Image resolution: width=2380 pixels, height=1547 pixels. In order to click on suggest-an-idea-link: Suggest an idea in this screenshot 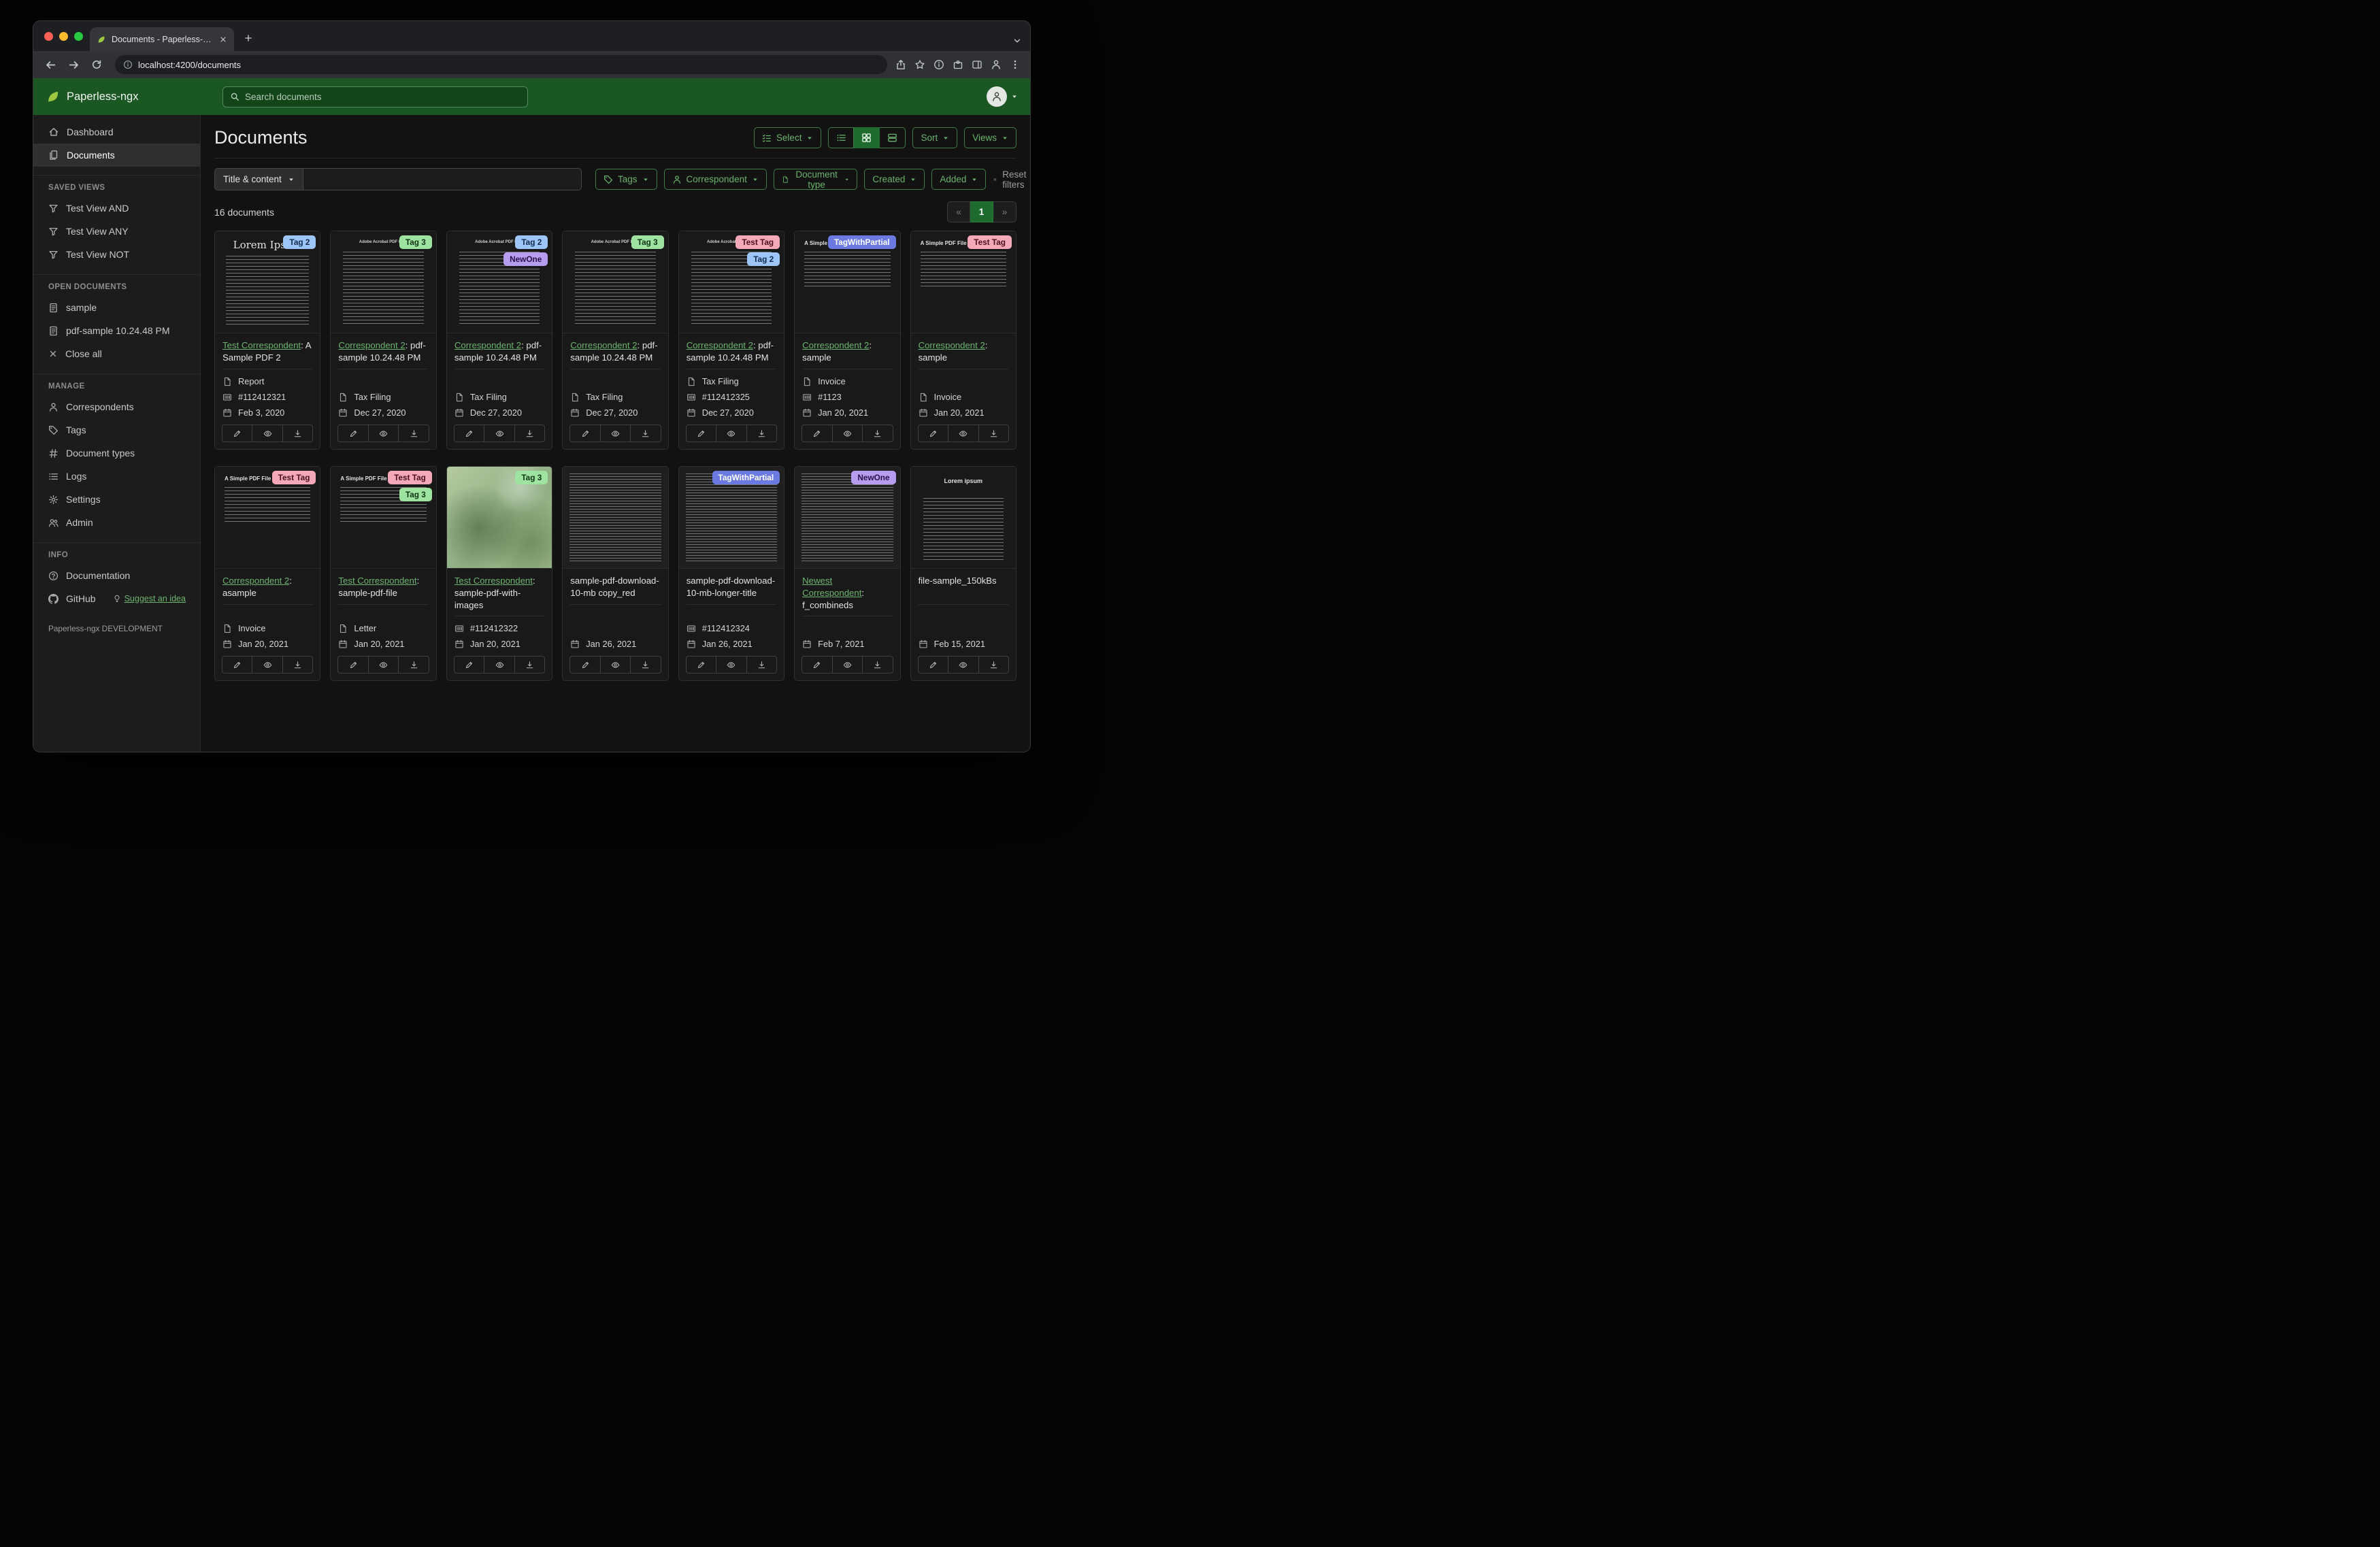, I will do `click(149, 598)`.